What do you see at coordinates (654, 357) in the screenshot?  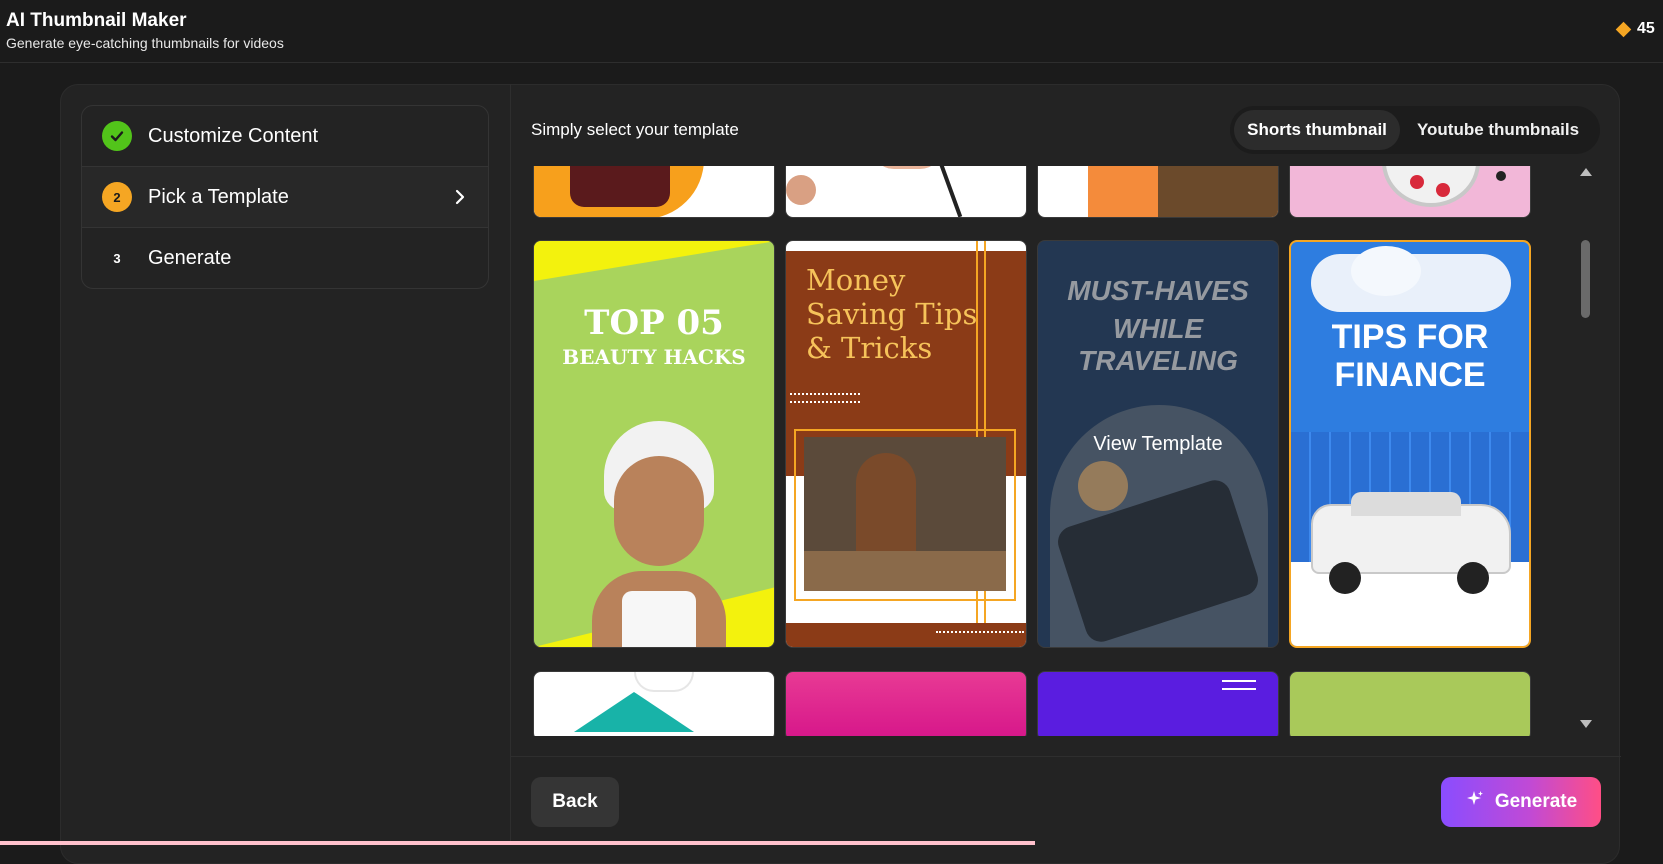 I see `template-subtitle: BEAUTY HACKS` at bounding box center [654, 357].